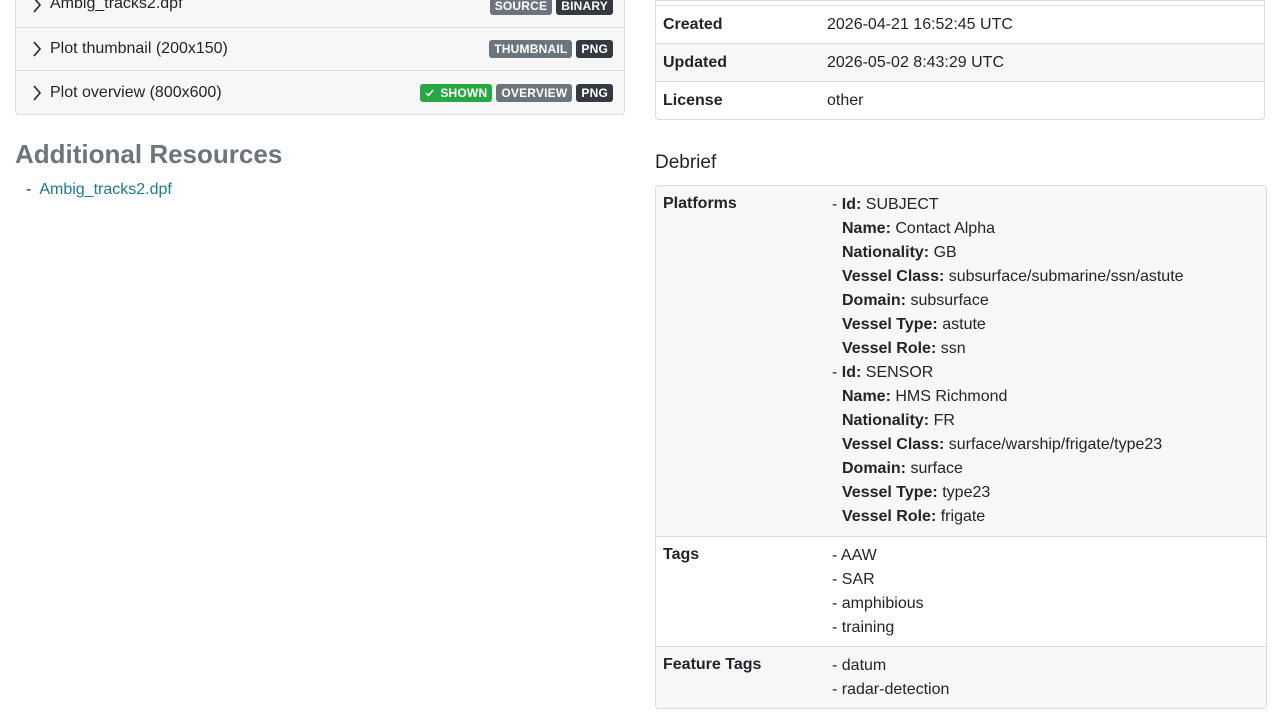 Image resolution: width=1280 pixels, height=720 pixels. Describe the element at coordinates (693, 100) in the screenshot. I see `metadata-label: License` at that location.